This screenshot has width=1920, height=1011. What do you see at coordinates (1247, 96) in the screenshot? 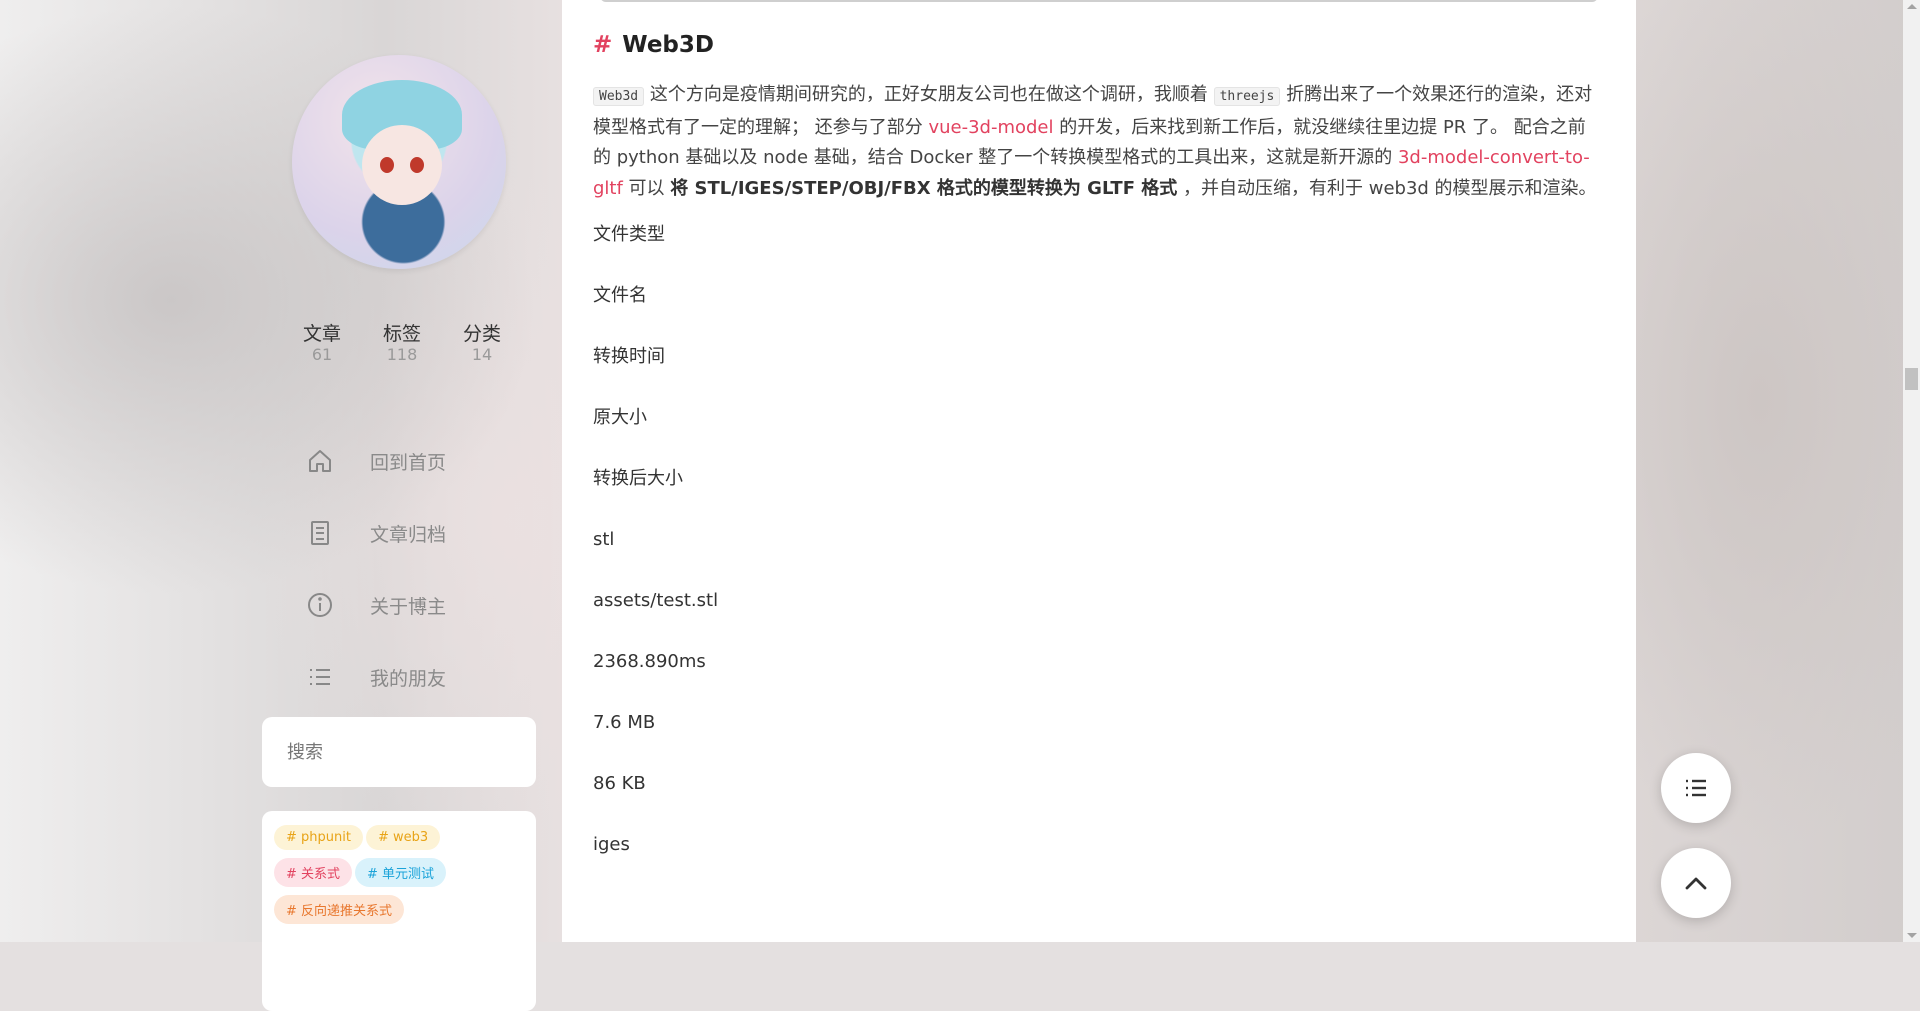
I see `inline-code: threejs` at bounding box center [1247, 96].